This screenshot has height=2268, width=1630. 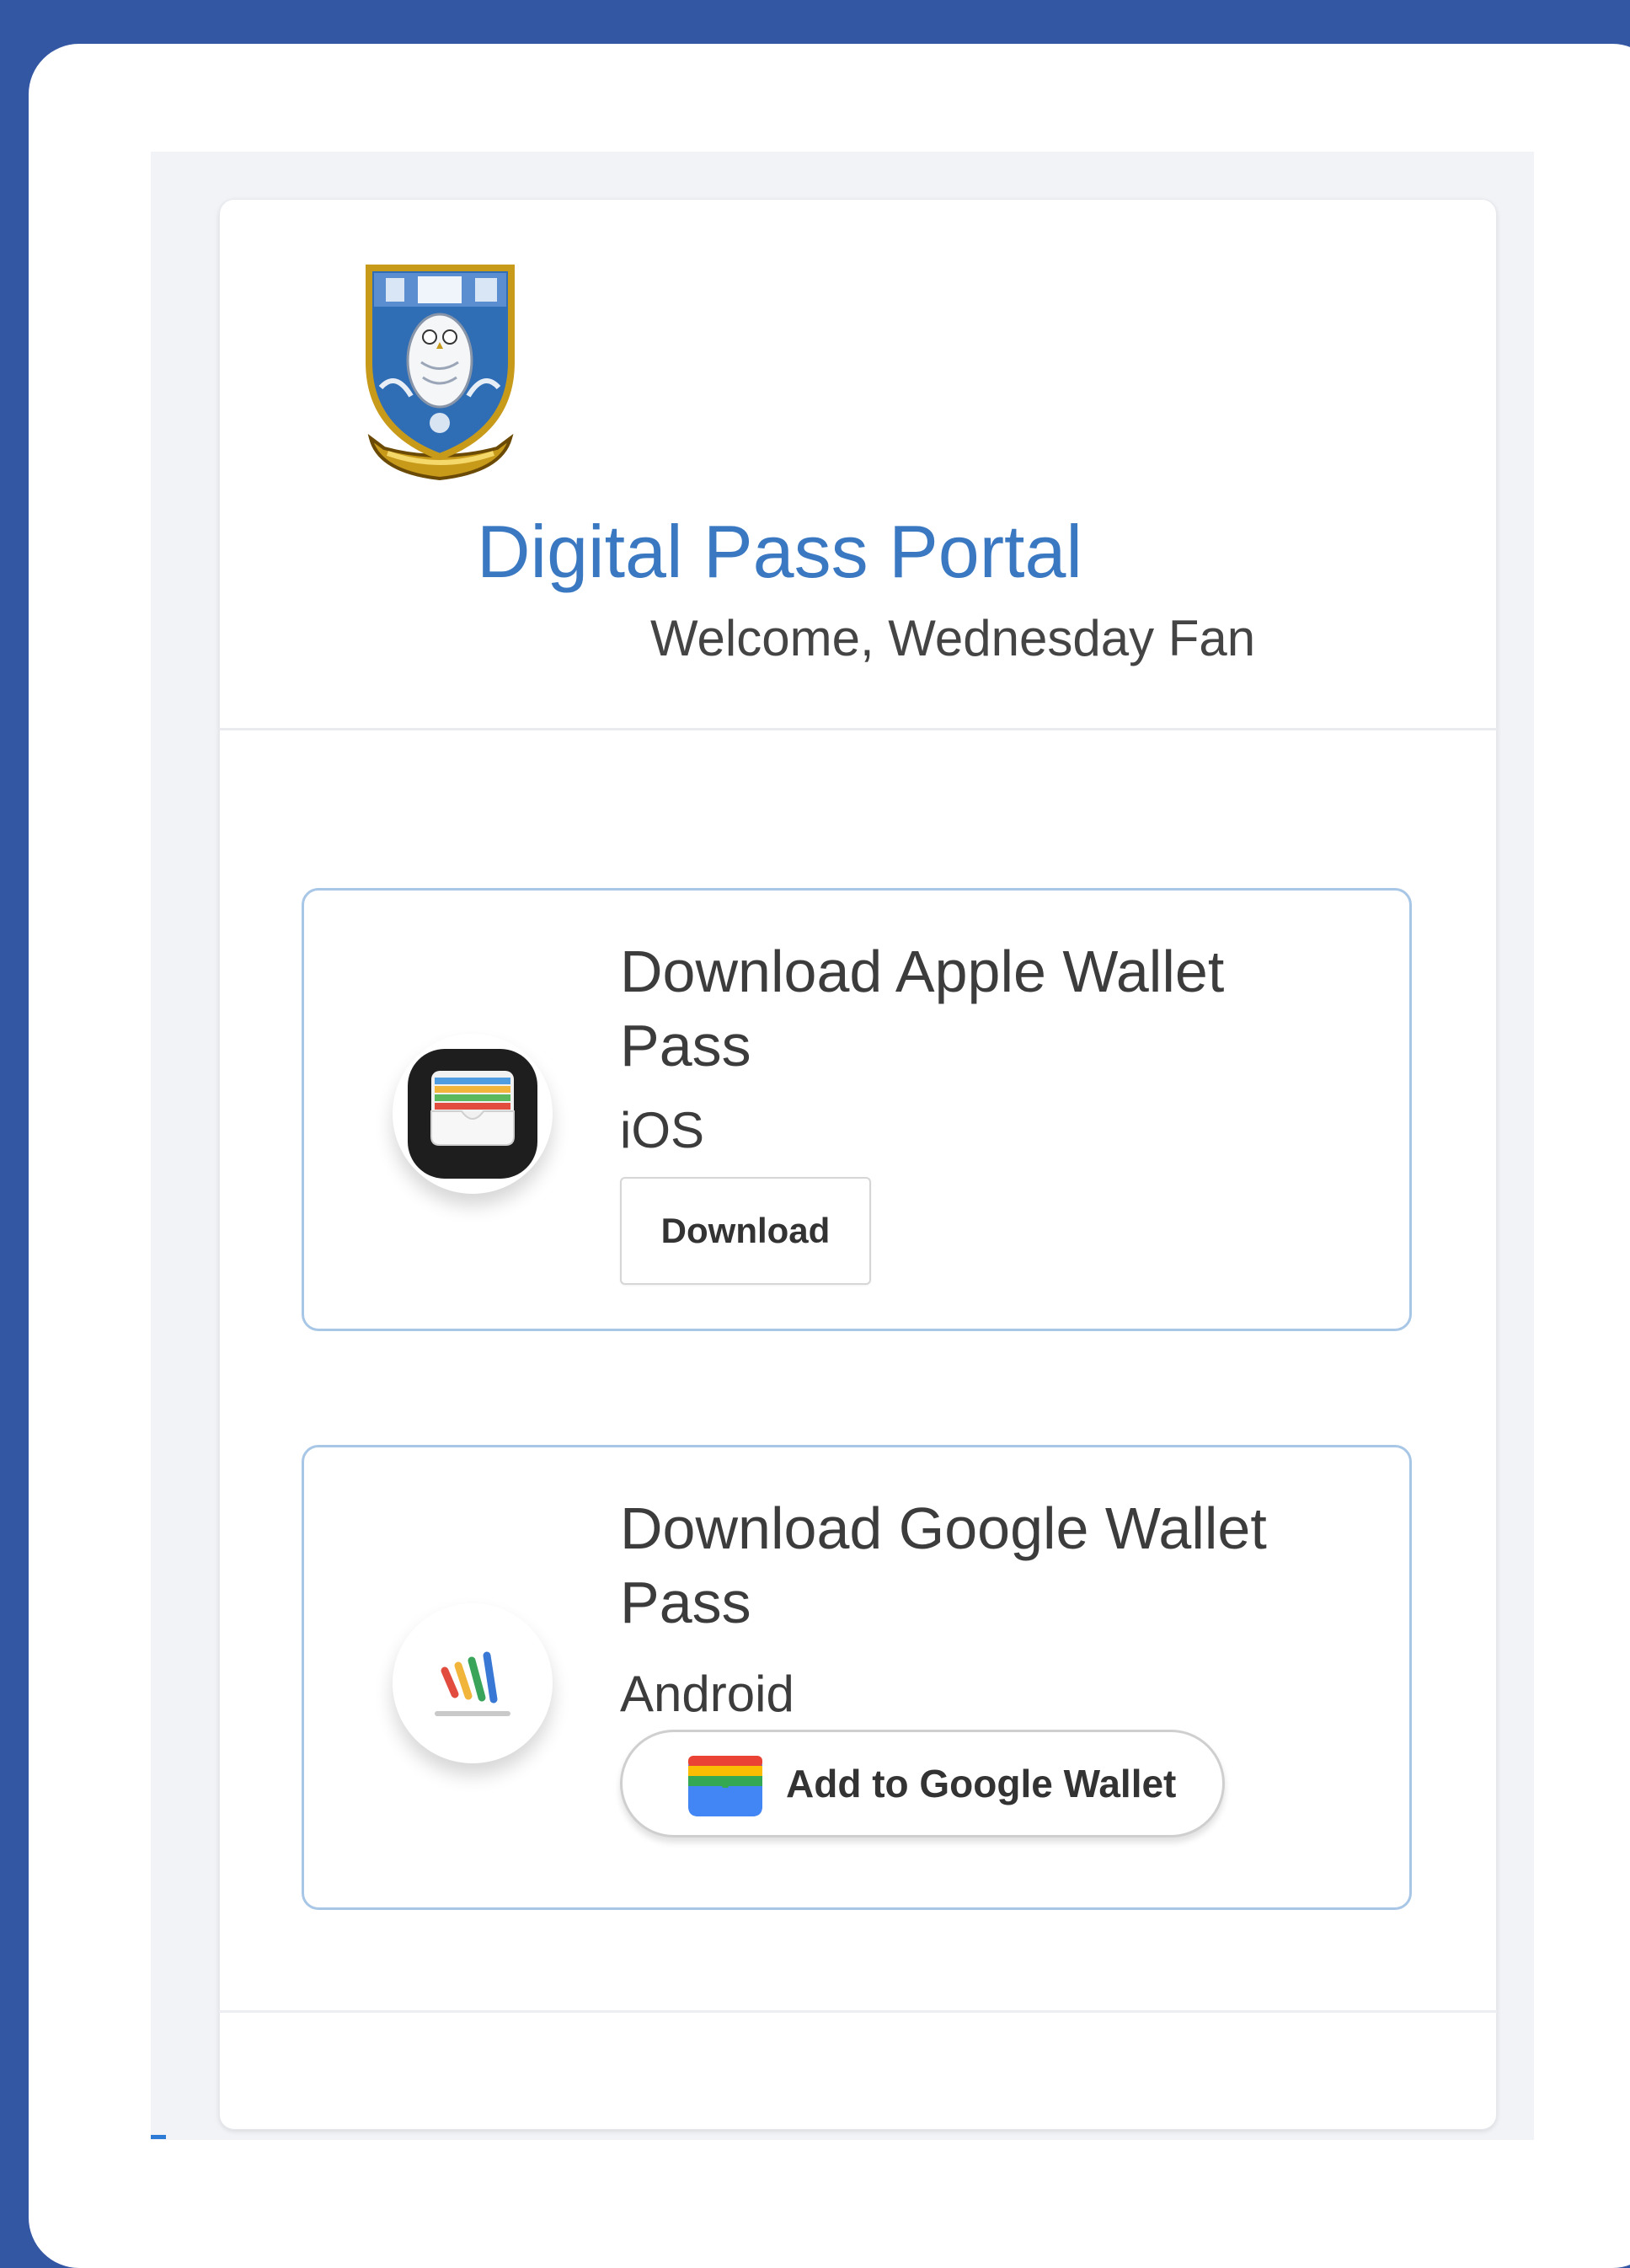 What do you see at coordinates (440, 373) in the screenshot?
I see `club-crest-logo` at bounding box center [440, 373].